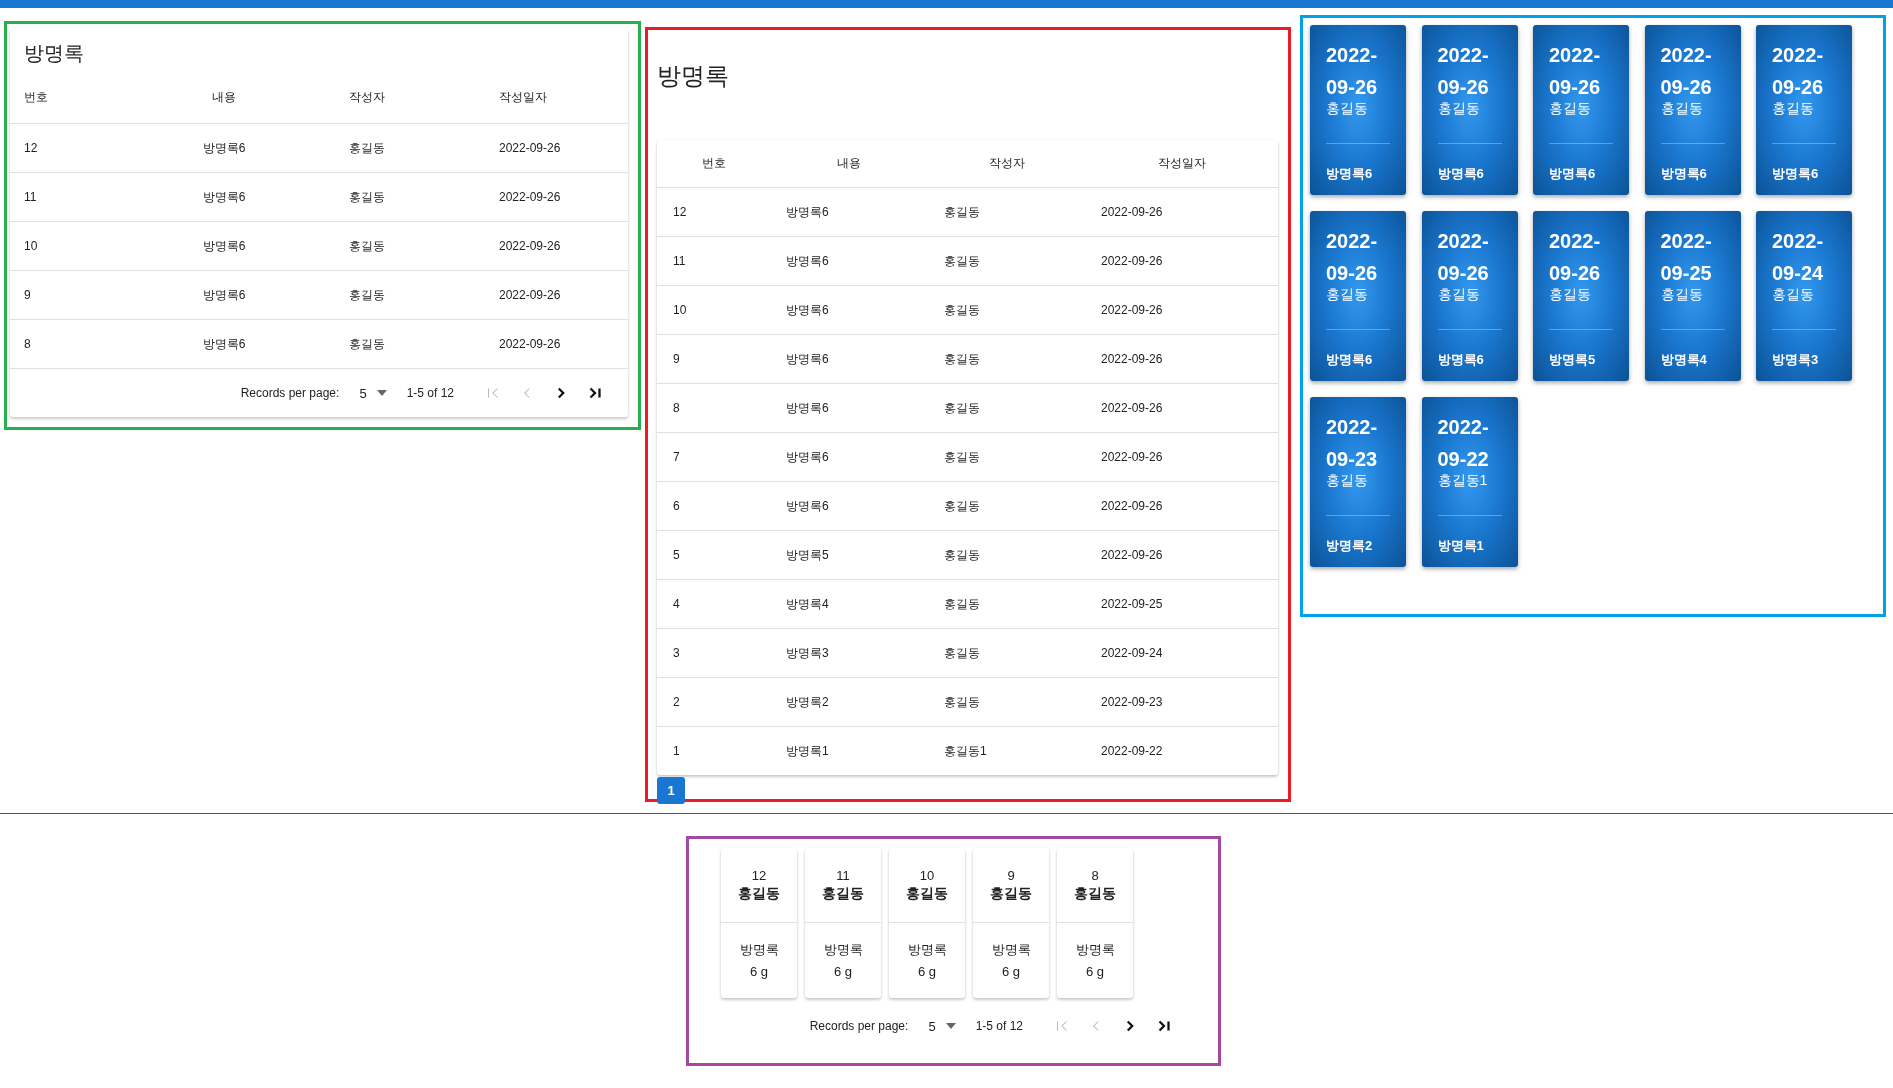  What do you see at coordinates (671, 790) in the screenshot?
I see `page-number-button: 1` at bounding box center [671, 790].